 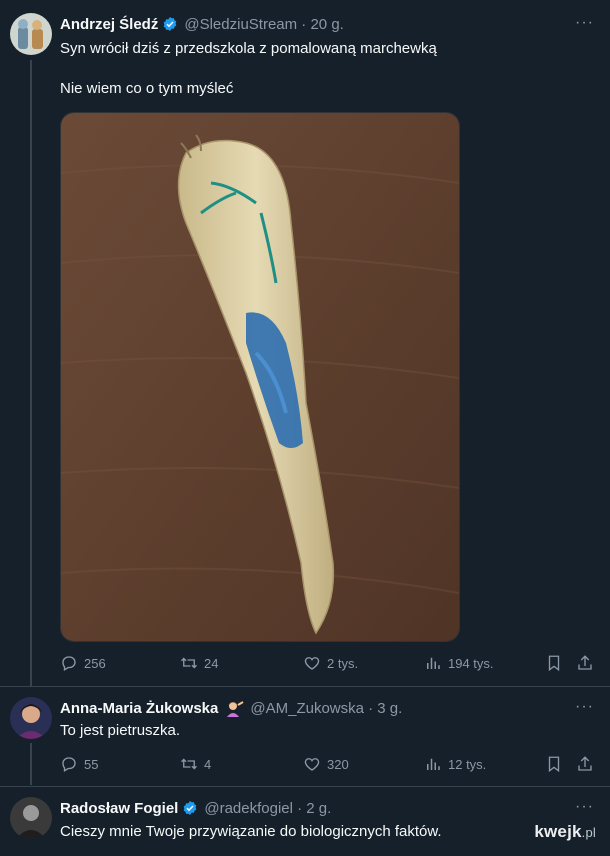 I want to click on tweet-text-line2: Nie wiem co o tym myśleć, so click(x=147, y=88).